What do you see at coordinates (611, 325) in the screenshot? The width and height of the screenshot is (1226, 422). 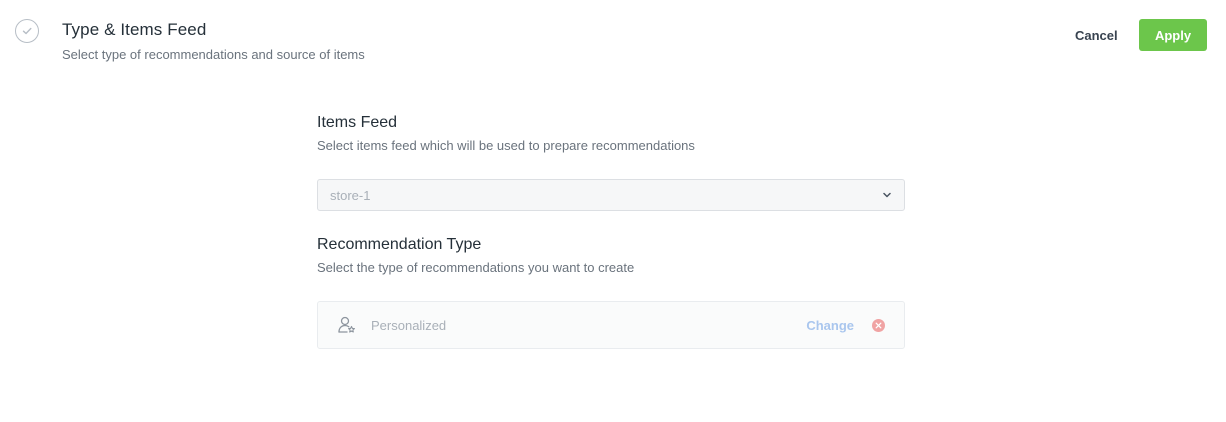 I see `recommendation-type-selected: Personalized Change` at bounding box center [611, 325].